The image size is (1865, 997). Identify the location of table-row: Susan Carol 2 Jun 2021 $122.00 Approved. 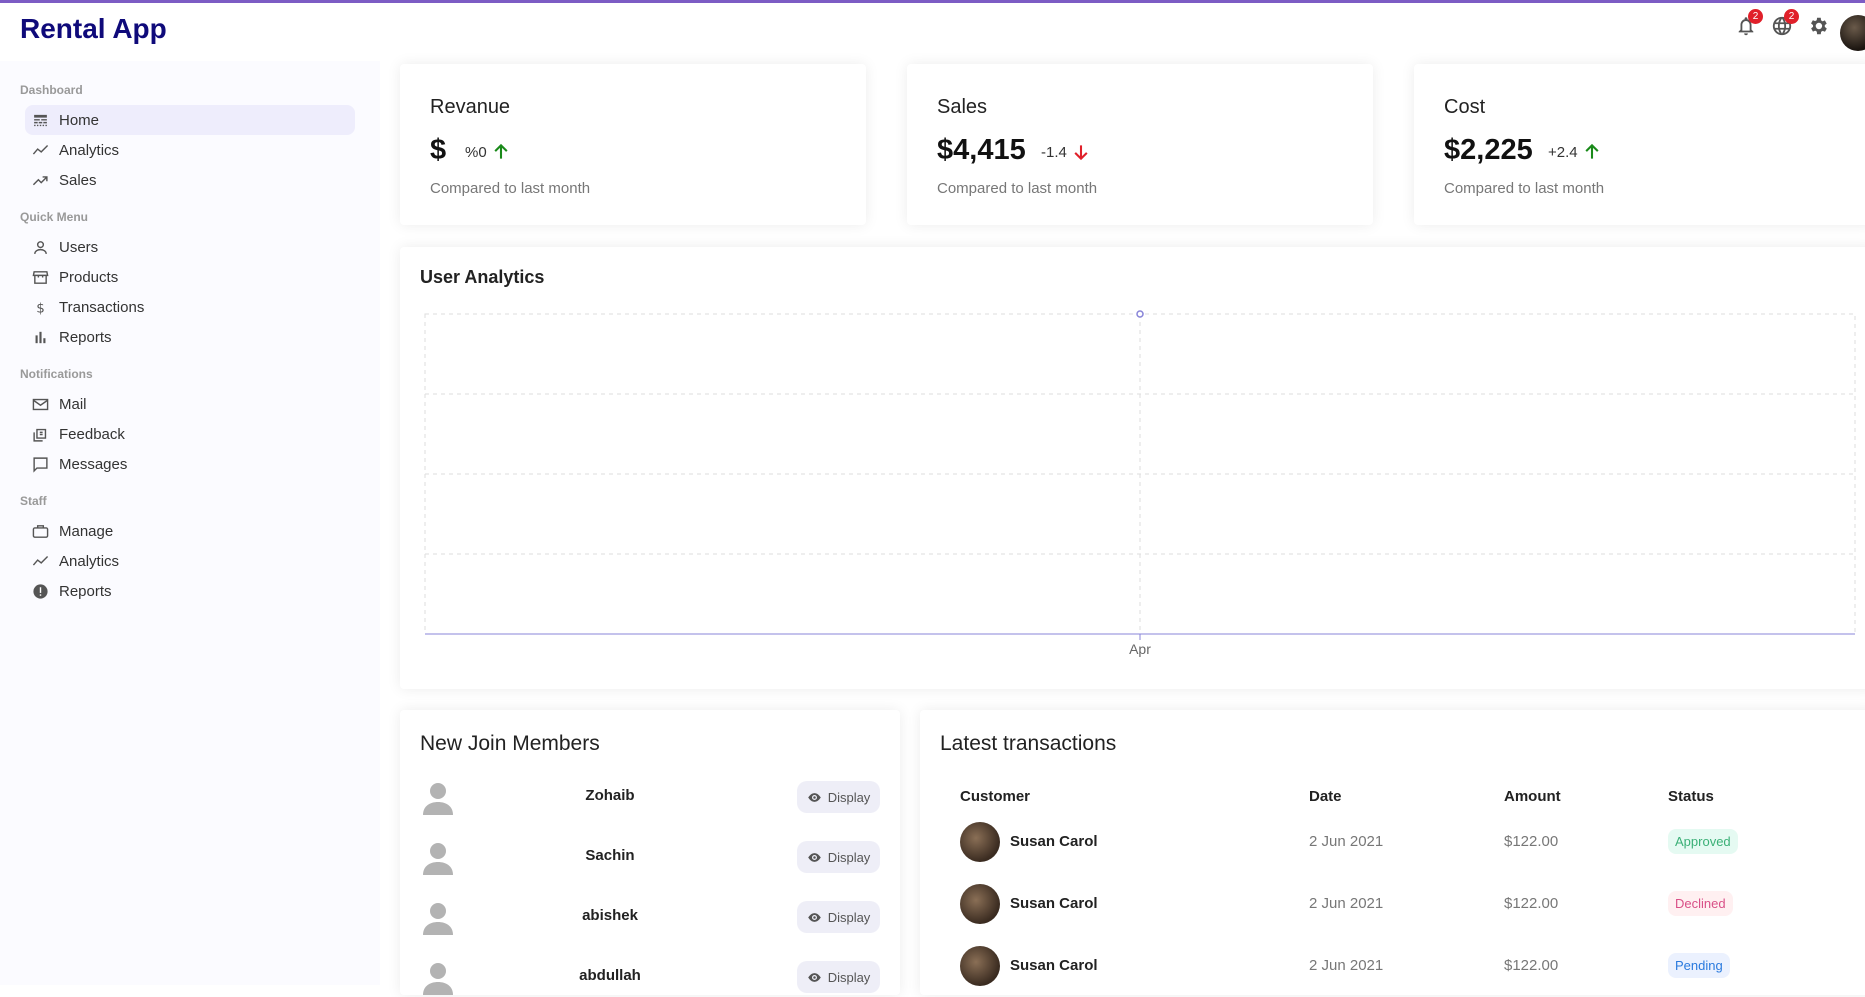
(1360, 842).